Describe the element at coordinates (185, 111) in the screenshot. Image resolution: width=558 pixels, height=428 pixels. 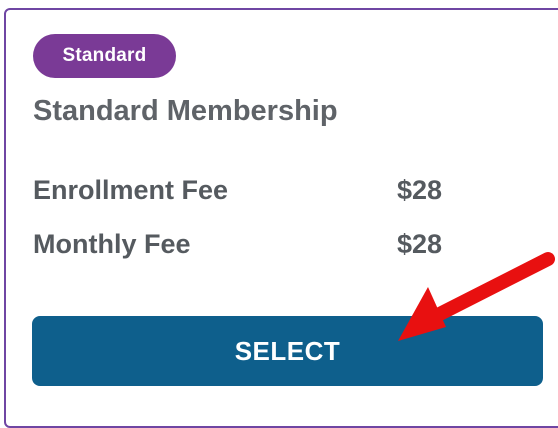
I see `plan-title: Standard Membership` at that location.